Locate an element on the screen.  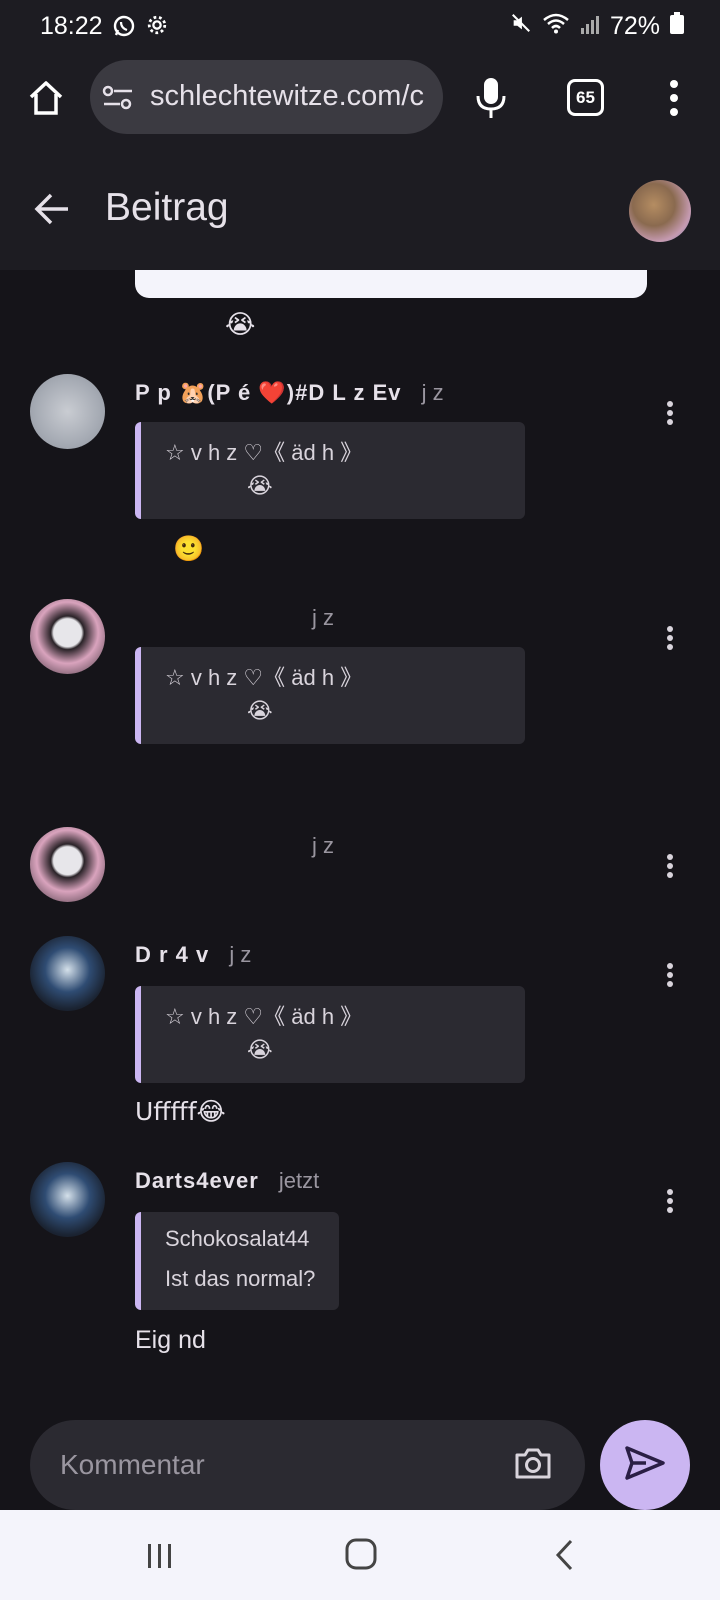
crying-emoji: 😭 is located at coordinates (240, 325).